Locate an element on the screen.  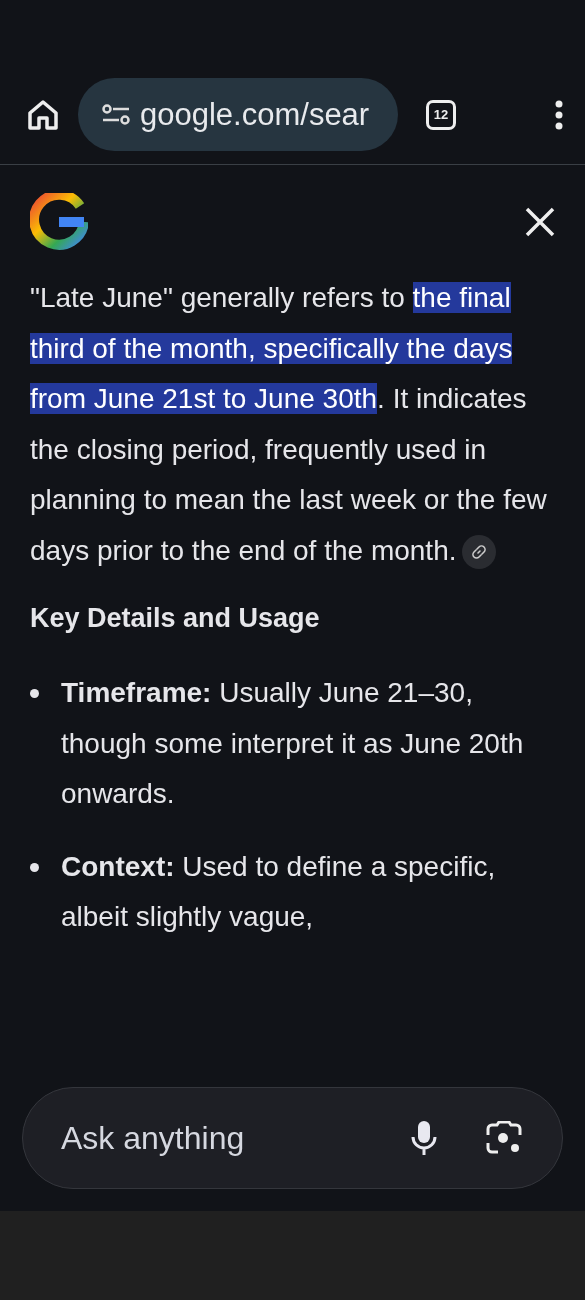
bullet-text: Timeframe: Usually June 21–30, though some interpret it as June 20th onwards. is located at coordinates (293, 743).